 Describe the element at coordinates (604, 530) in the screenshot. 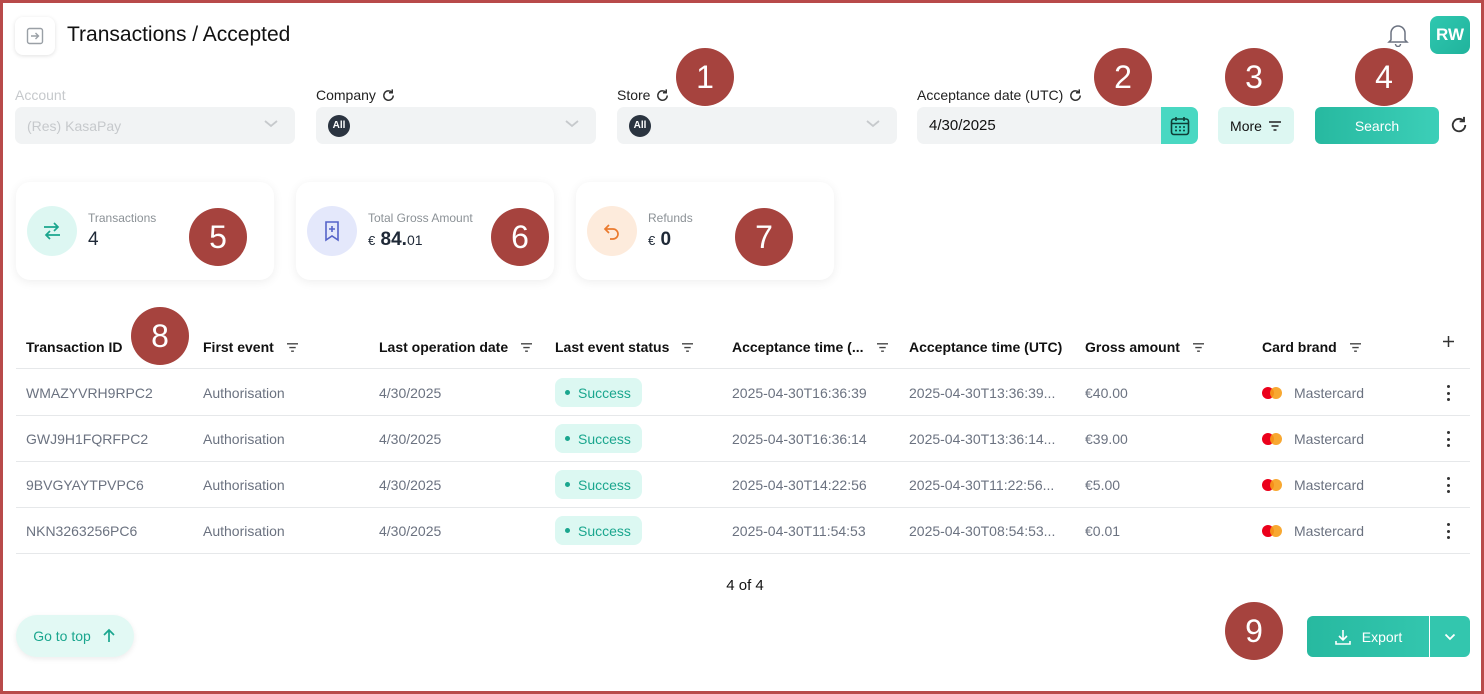

I see `status-text: Success` at that location.